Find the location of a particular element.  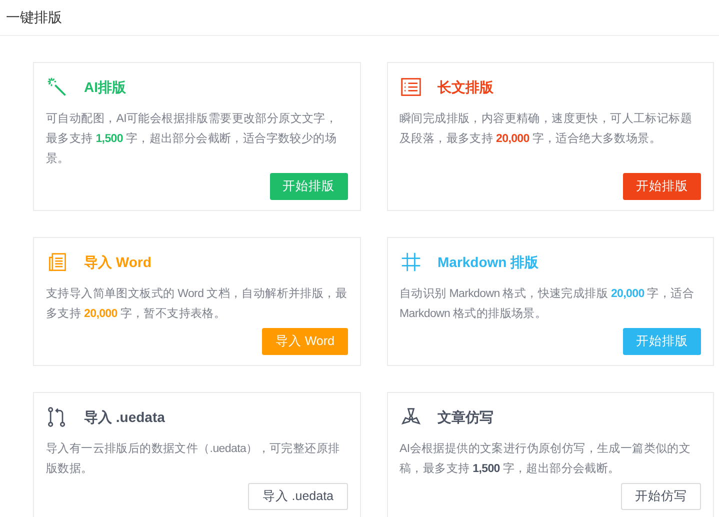

card-description: 瞬间完成排版，内容更精确，速度更快，可人工标记标题及段落，最多支持 20,000 字，适合绝大多数场景。 is located at coordinates (547, 129).